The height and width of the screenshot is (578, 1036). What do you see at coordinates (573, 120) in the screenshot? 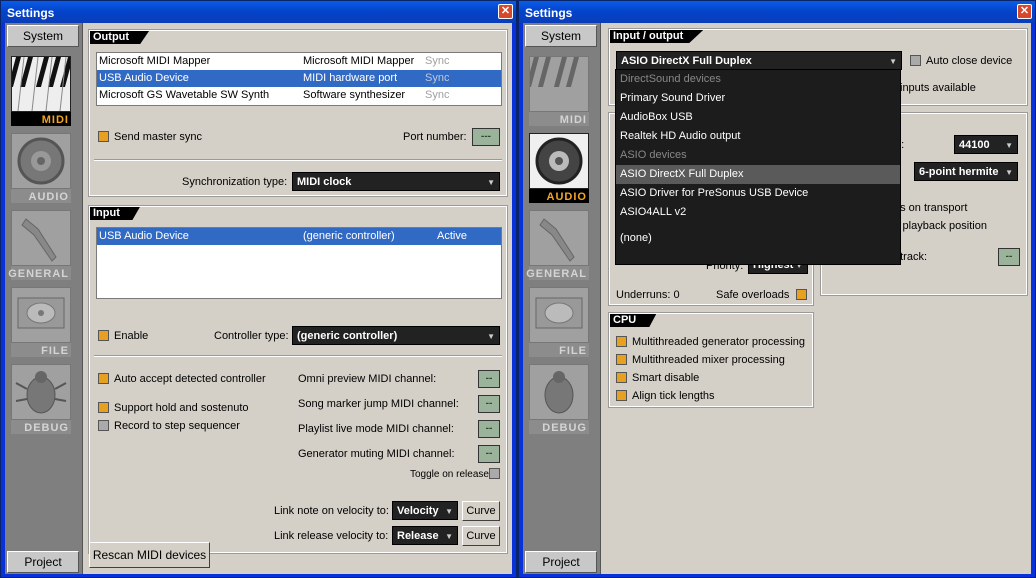
I see `category-label: MIDI` at bounding box center [573, 120].